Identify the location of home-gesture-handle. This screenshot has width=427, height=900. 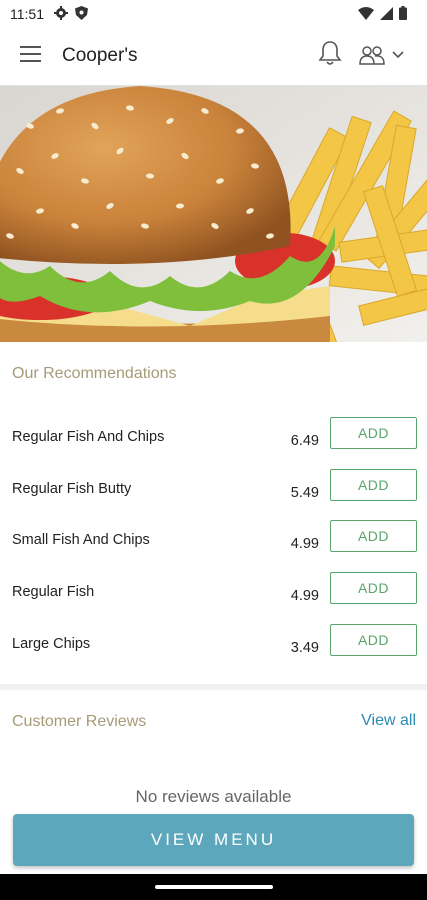
(214, 887).